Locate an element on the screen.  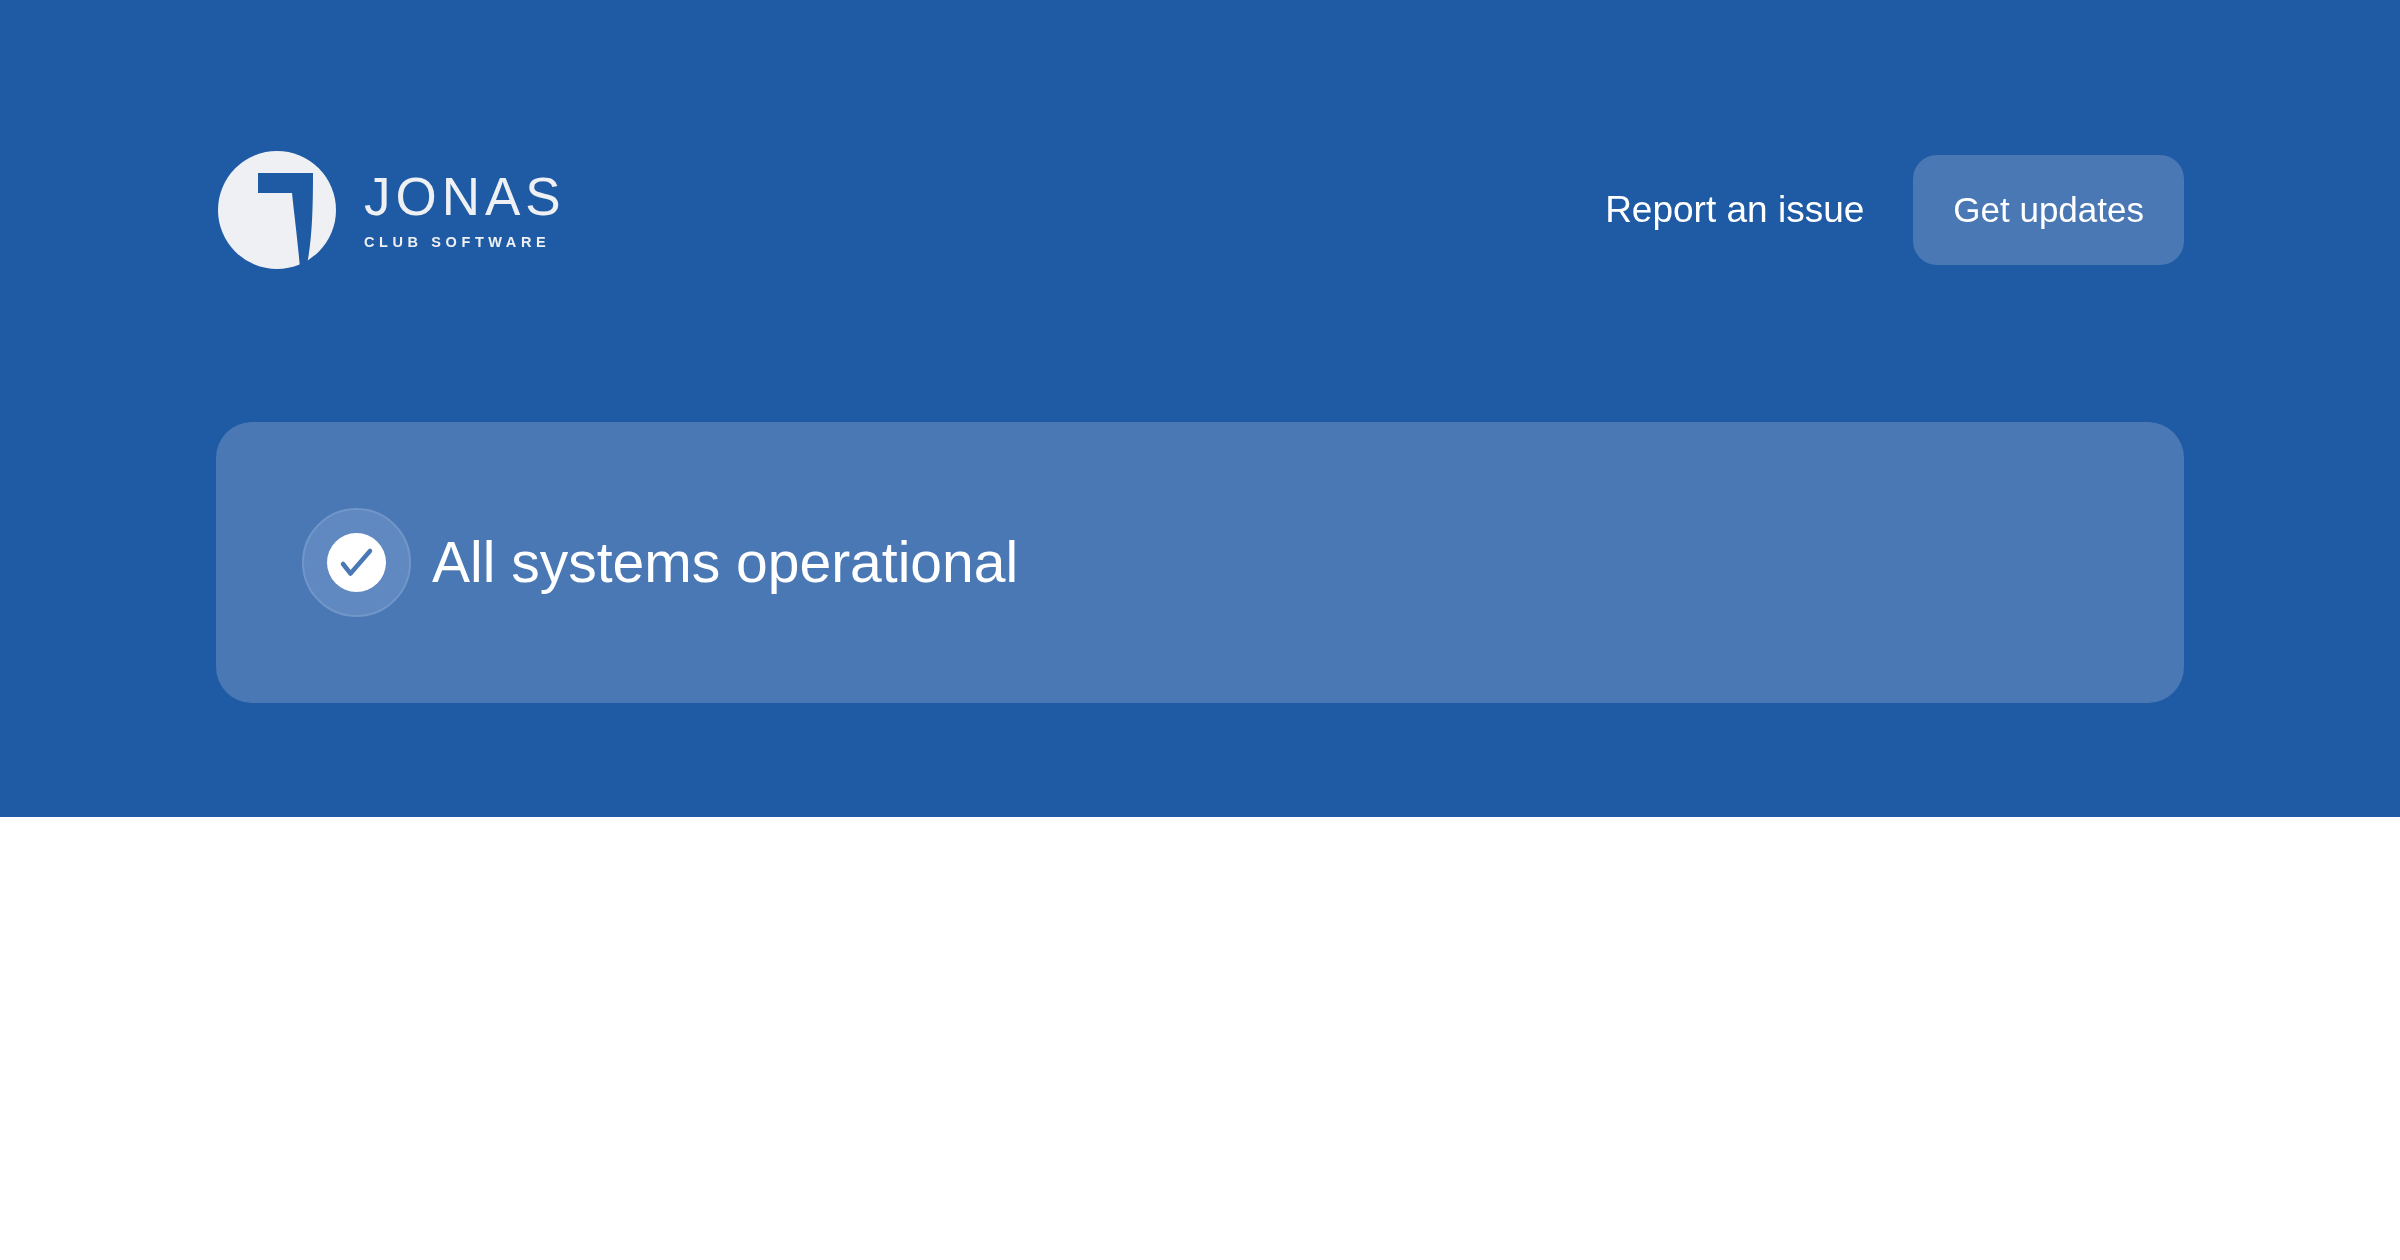
nav-button: Get updates is located at coordinates (2048, 210).